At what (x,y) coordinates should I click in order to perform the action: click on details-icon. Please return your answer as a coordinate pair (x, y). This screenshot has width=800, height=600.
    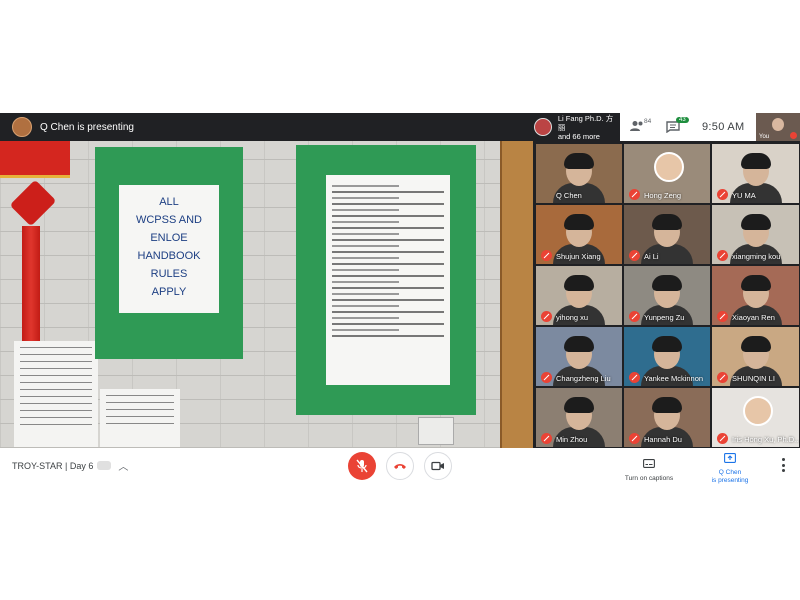
    Looking at the image, I should click on (104, 465).